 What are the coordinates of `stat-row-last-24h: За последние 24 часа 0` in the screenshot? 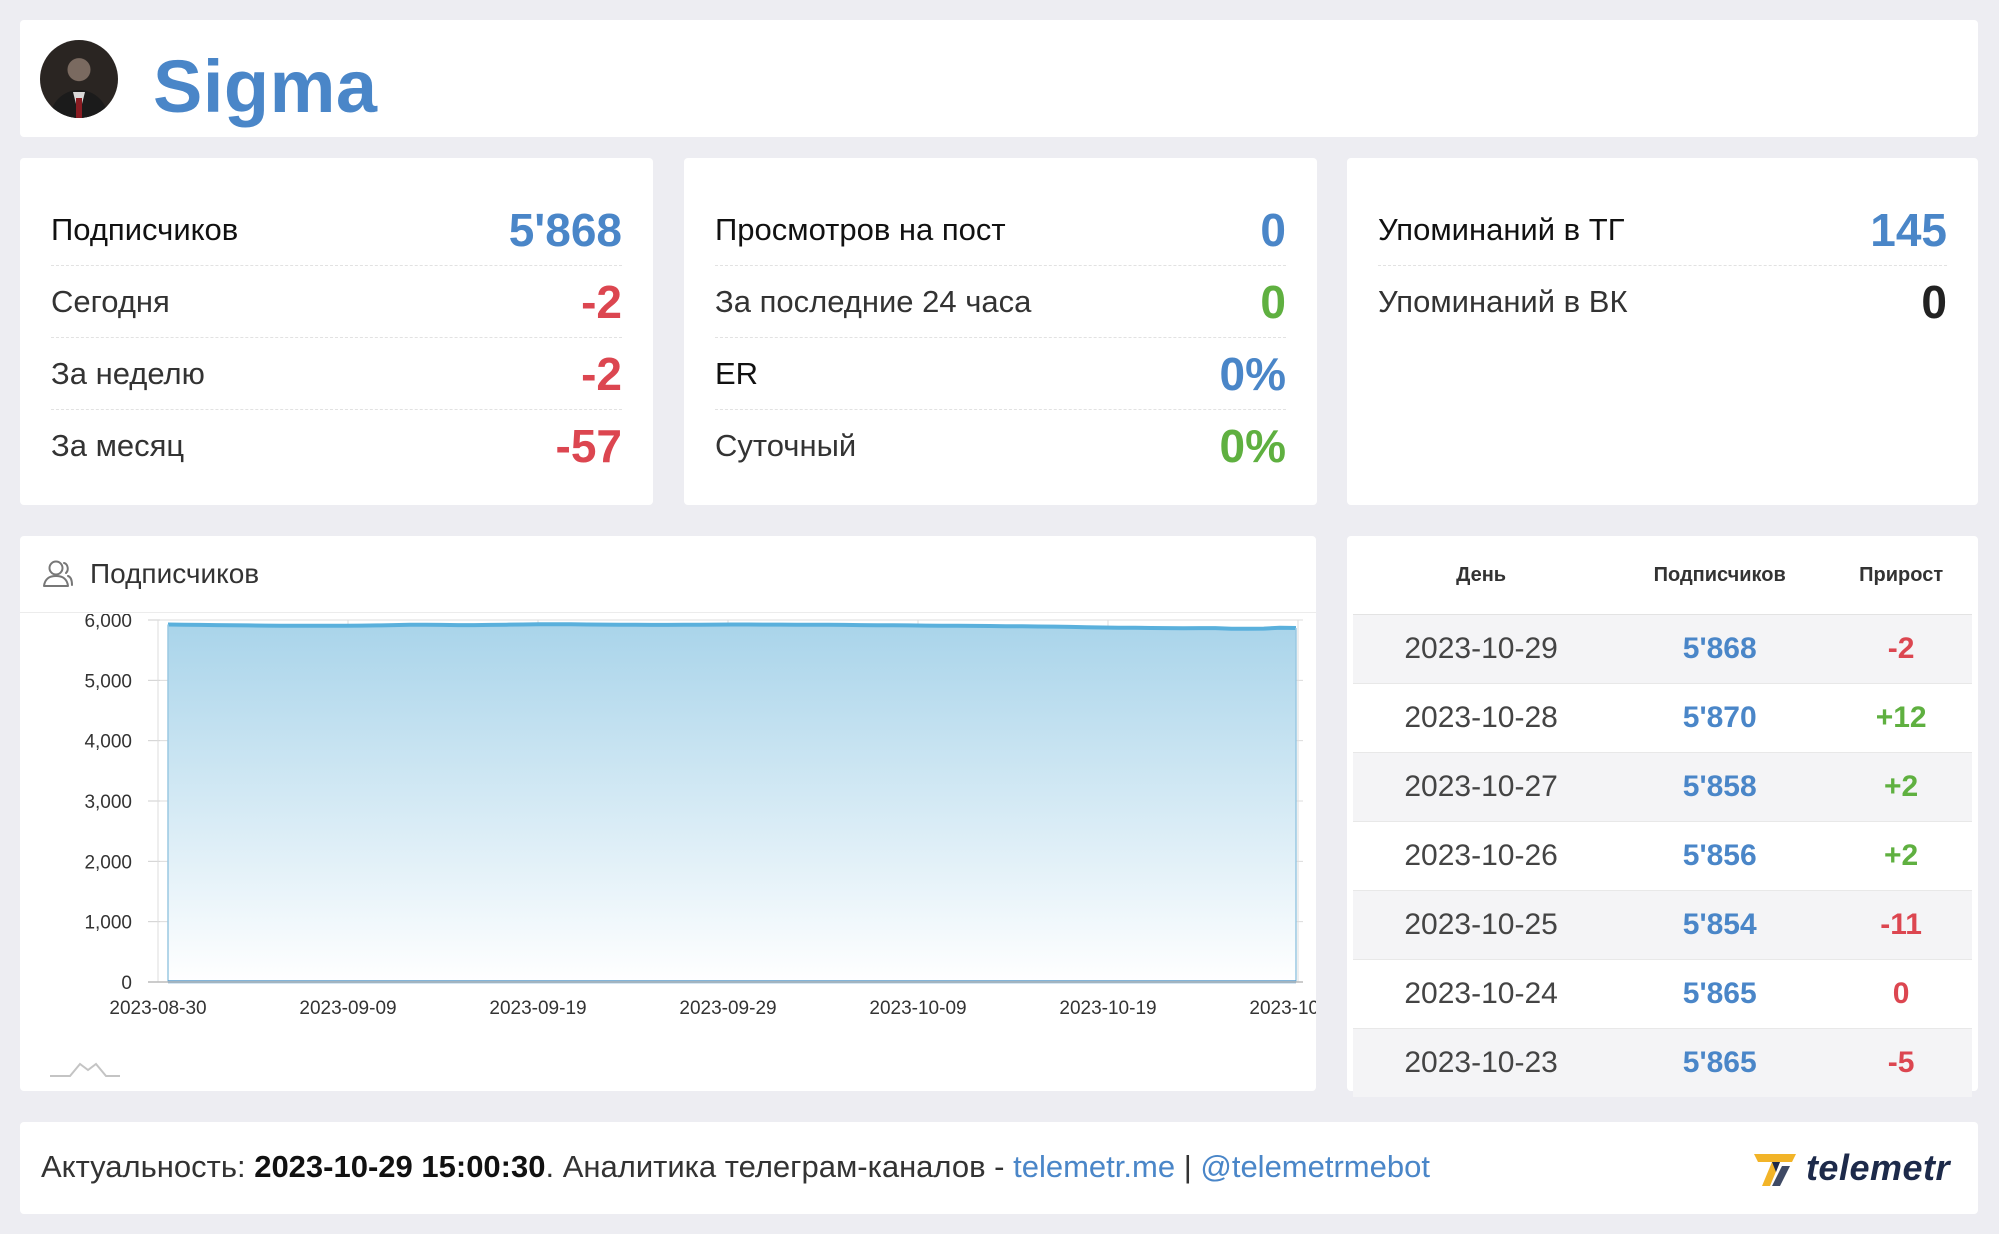 It's located at (1000, 302).